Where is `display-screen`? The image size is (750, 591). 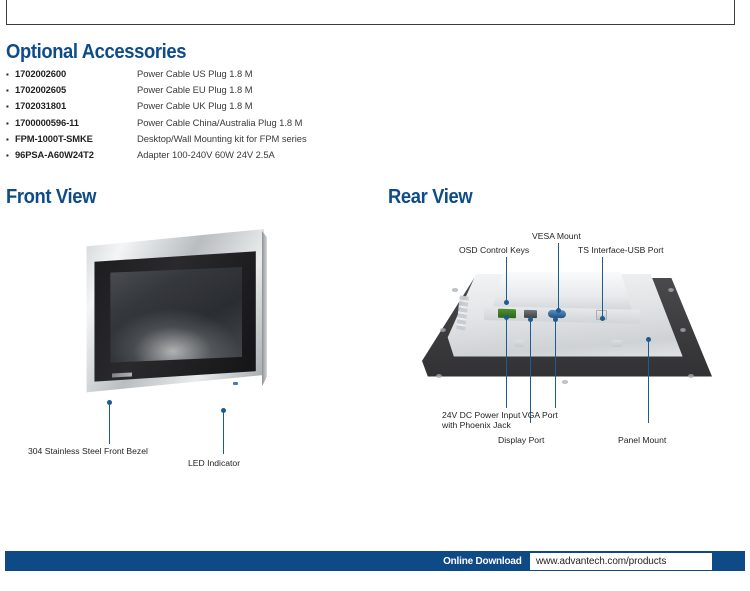 display-screen is located at coordinates (176, 314).